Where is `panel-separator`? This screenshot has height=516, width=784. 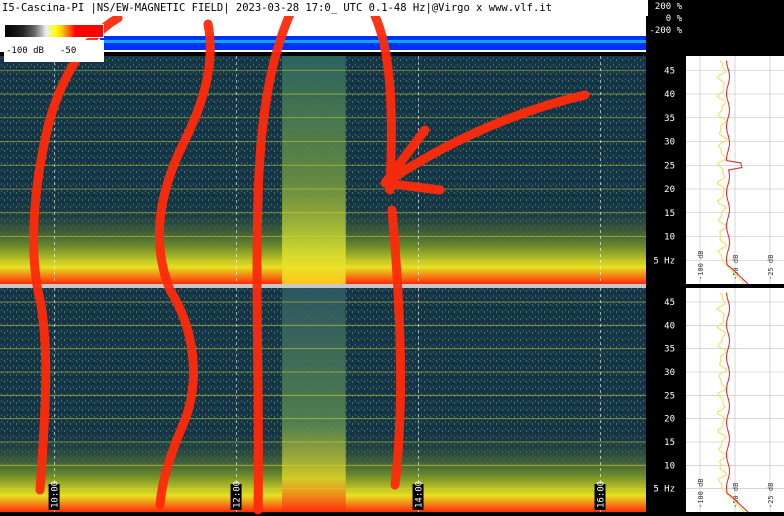
panel-separator is located at coordinates (323, 286).